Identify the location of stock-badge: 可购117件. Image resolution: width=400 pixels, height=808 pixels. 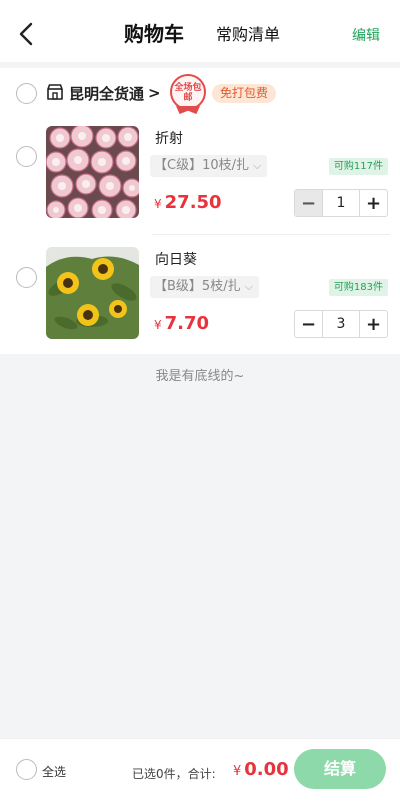
(358, 166).